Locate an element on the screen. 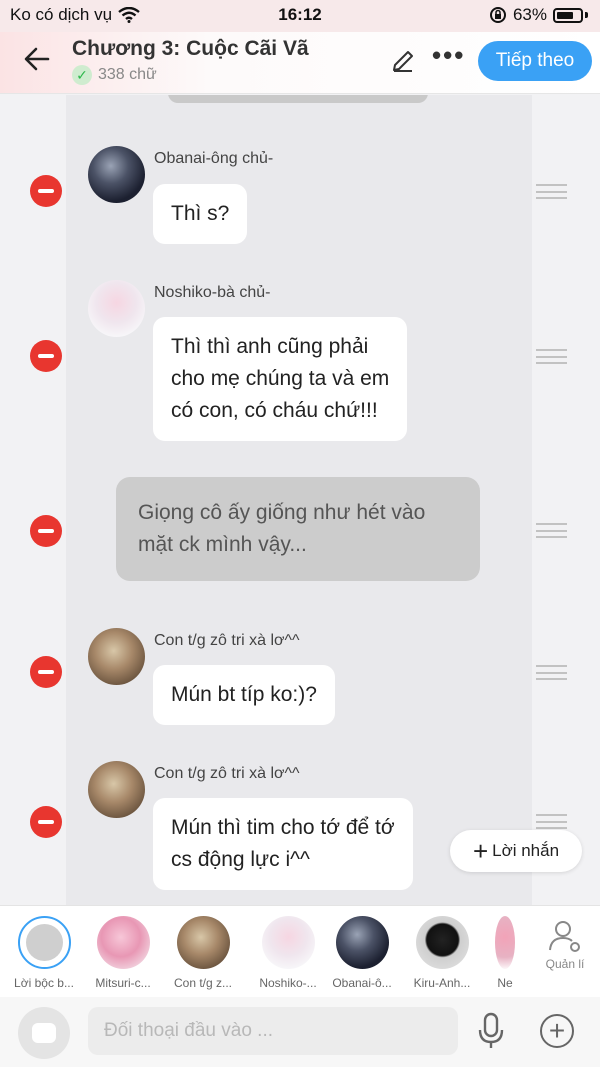  pencil-icon is located at coordinates (403, 63).